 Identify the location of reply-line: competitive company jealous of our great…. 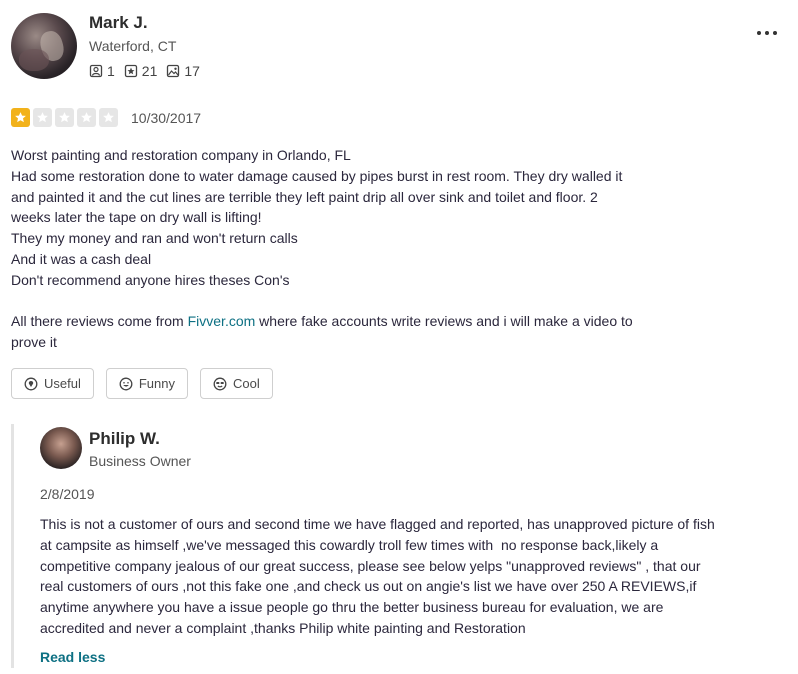
(370, 565).